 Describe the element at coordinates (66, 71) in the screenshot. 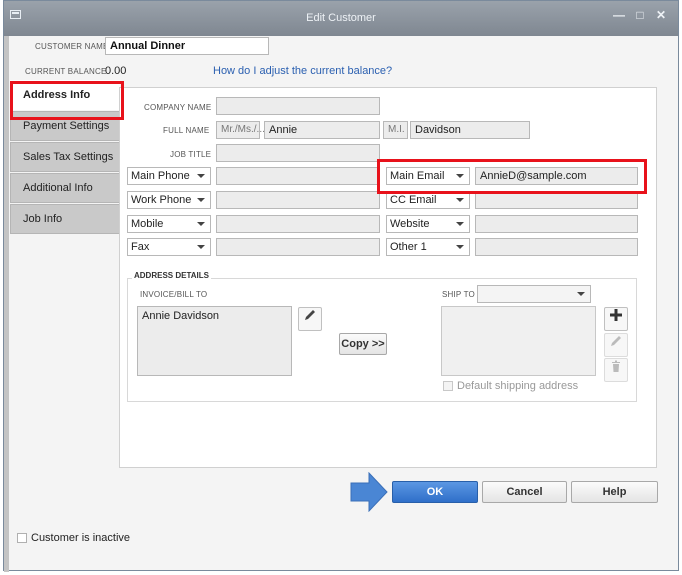

I see `current-balance-label: CURRENT BALANCE` at that location.